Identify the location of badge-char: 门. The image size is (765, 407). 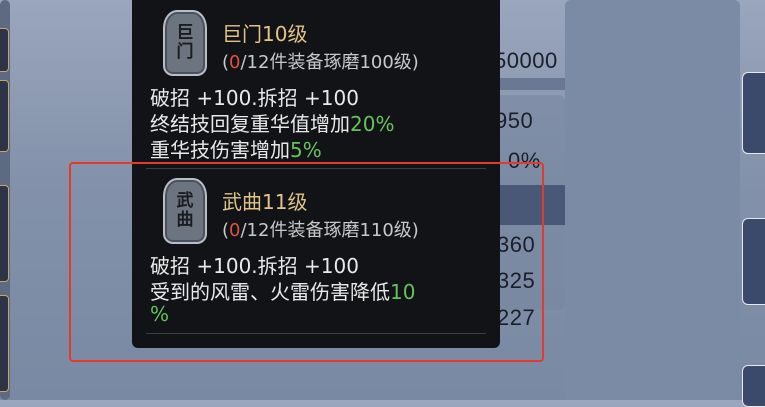
(185, 52).